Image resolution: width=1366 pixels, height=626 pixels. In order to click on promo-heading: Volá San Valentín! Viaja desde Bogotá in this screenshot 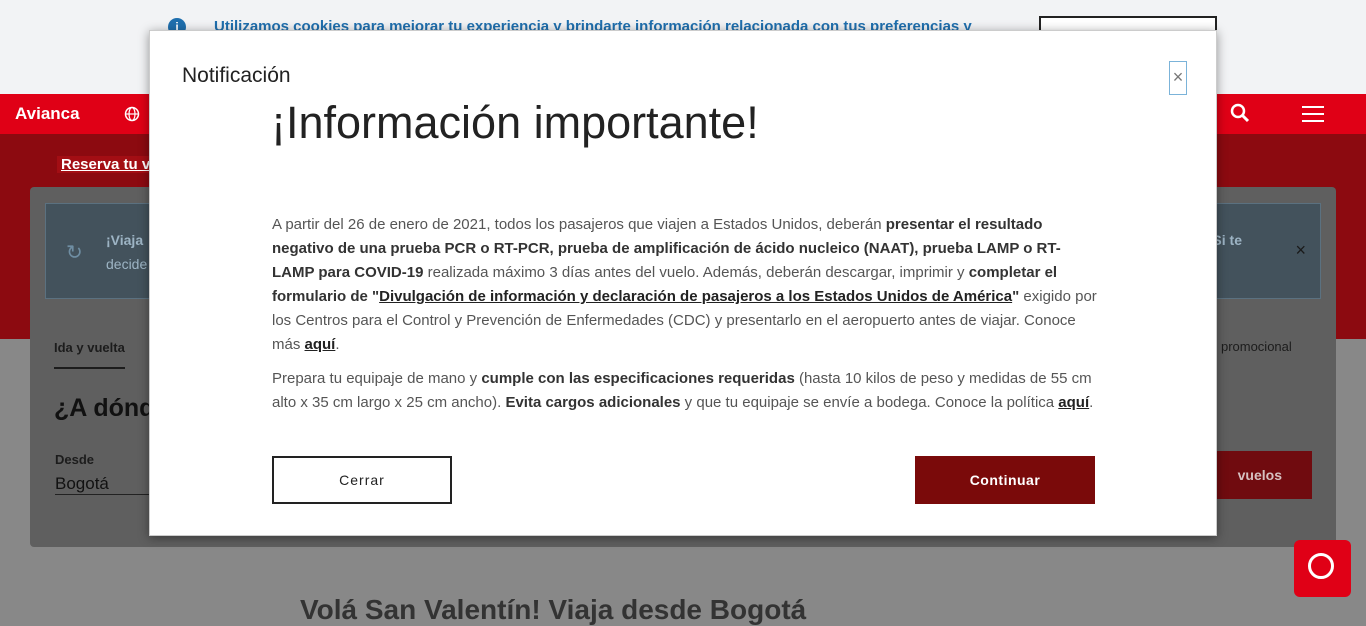, I will do `click(553, 609)`.